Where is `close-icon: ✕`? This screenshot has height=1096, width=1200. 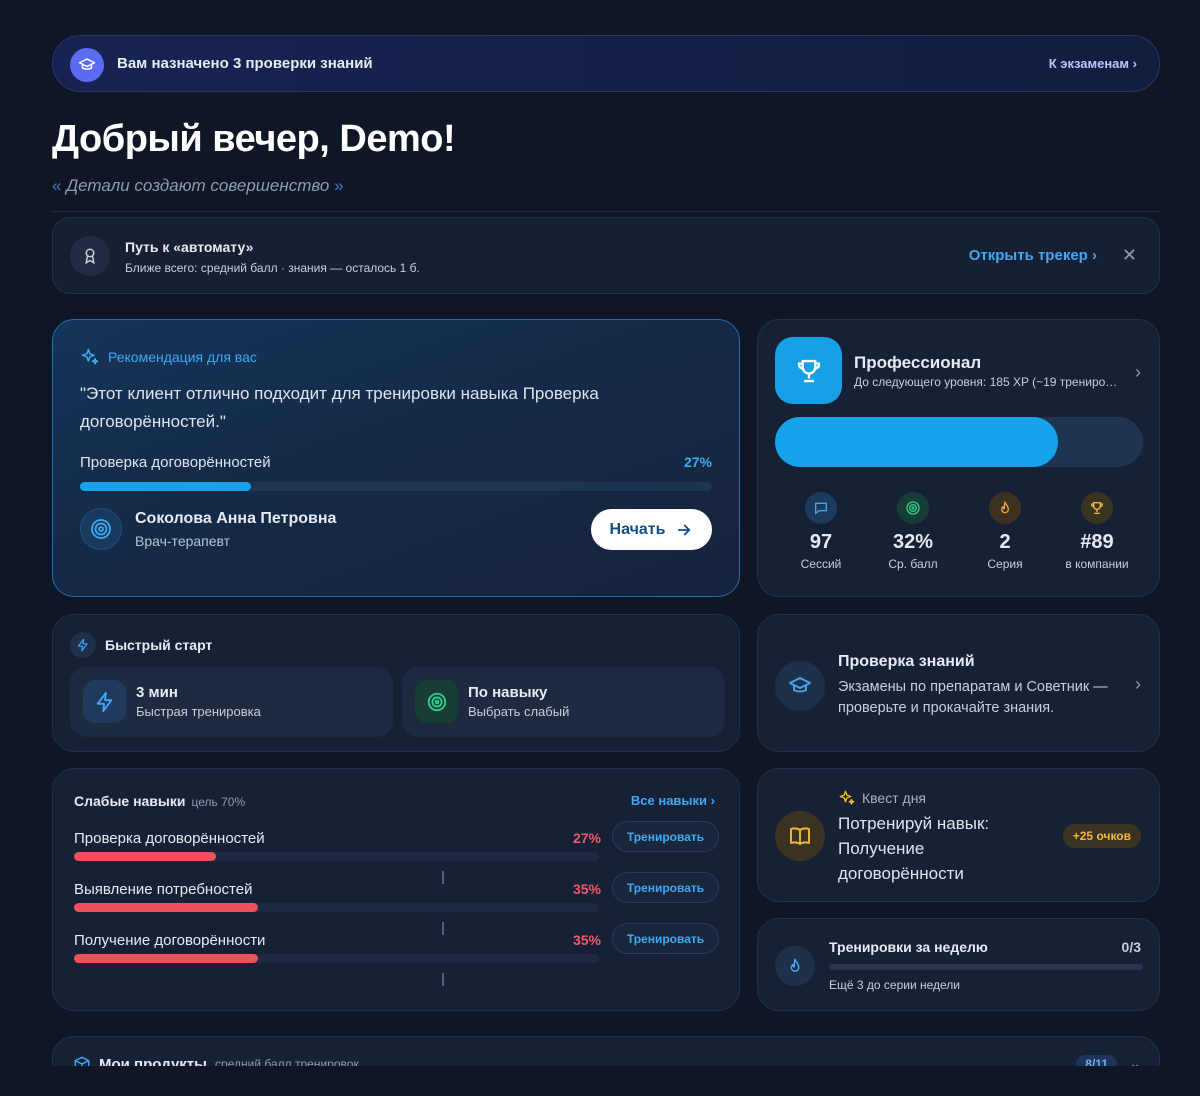
close-icon: ✕ is located at coordinates (1129, 255).